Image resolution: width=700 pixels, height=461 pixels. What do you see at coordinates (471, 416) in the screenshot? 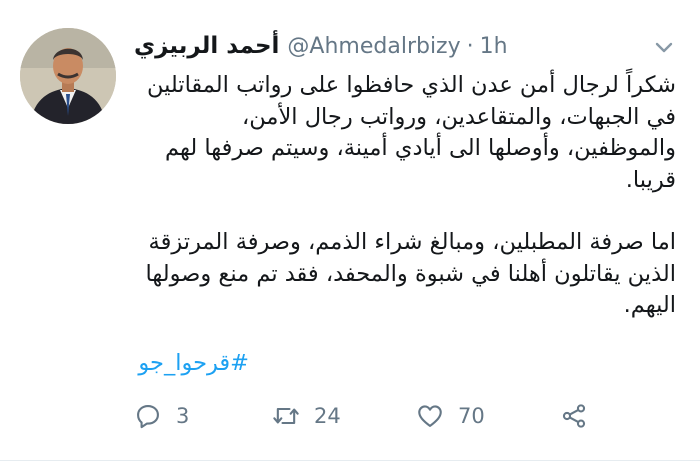
I see `like-count: 70` at bounding box center [471, 416].